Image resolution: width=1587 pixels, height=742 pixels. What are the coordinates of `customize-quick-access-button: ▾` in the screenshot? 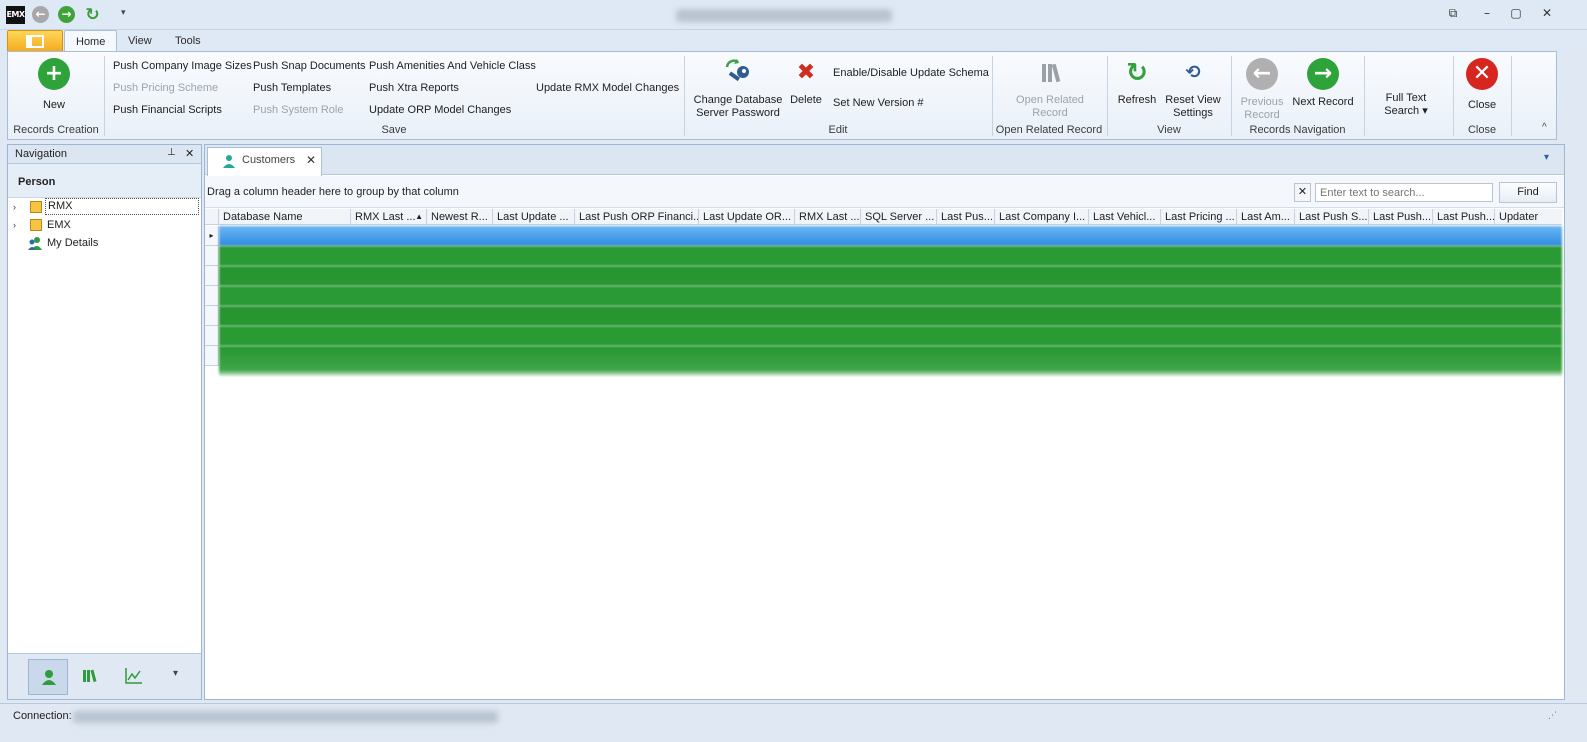 It's located at (123, 12).